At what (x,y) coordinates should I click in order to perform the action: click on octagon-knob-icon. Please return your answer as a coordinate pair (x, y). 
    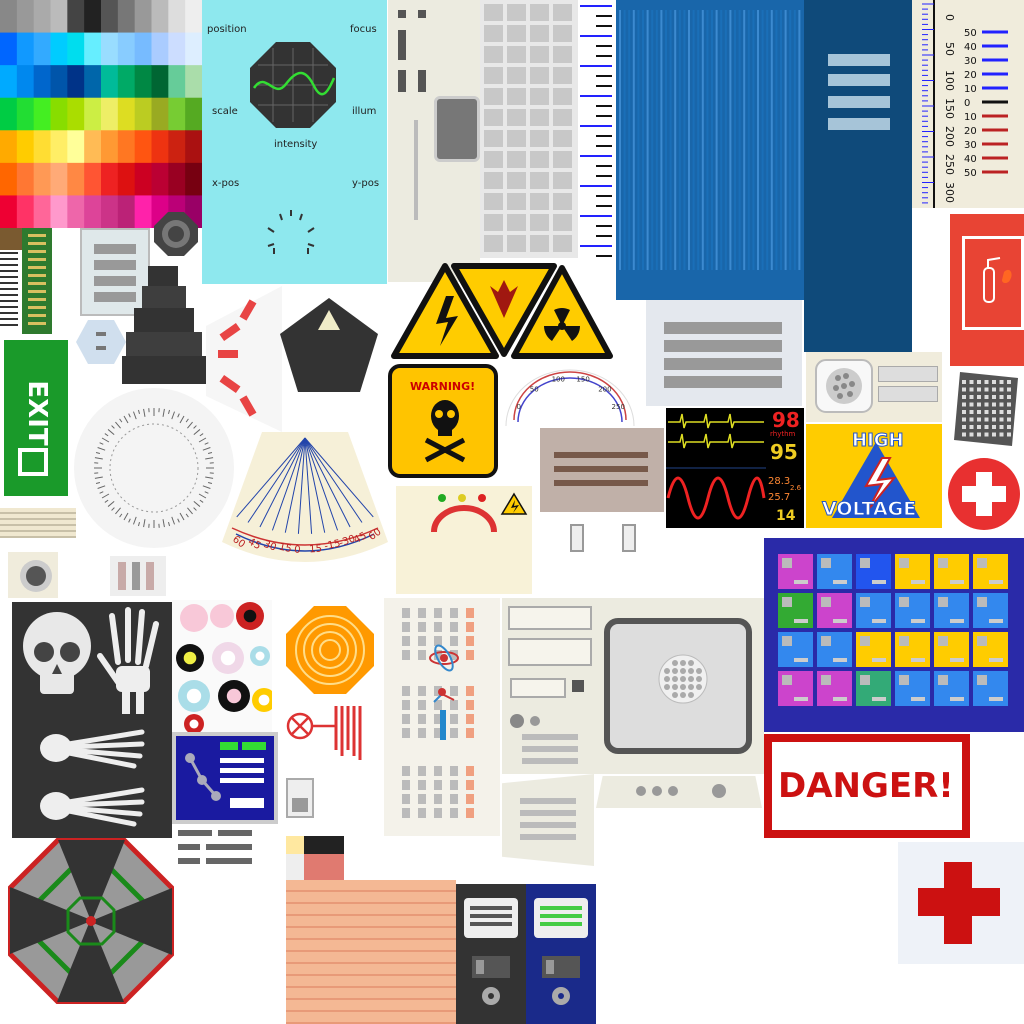
    Looking at the image, I should click on (176, 234).